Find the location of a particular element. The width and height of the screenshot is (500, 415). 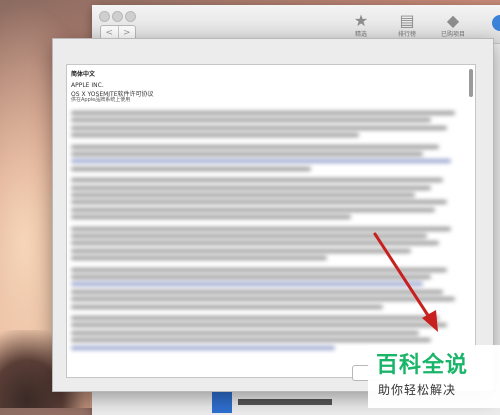

close-window-button is located at coordinates (104, 16).